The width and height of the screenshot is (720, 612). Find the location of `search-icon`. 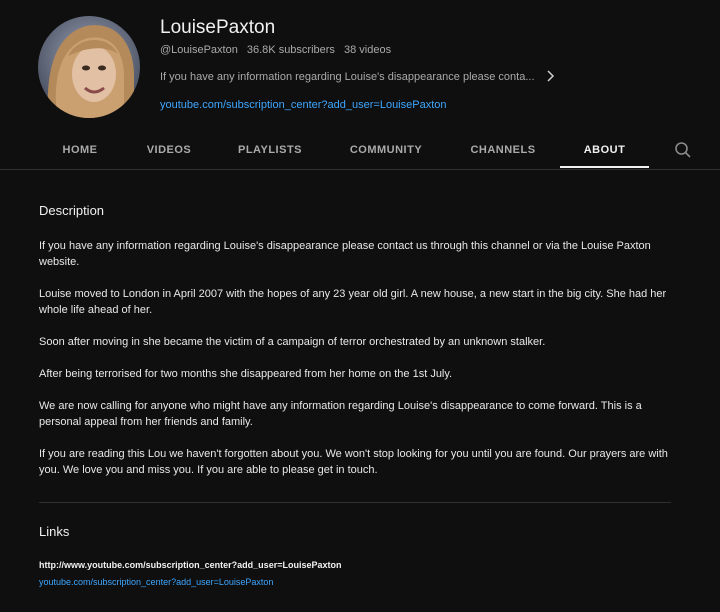

search-icon is located at coordinates (683, 150).